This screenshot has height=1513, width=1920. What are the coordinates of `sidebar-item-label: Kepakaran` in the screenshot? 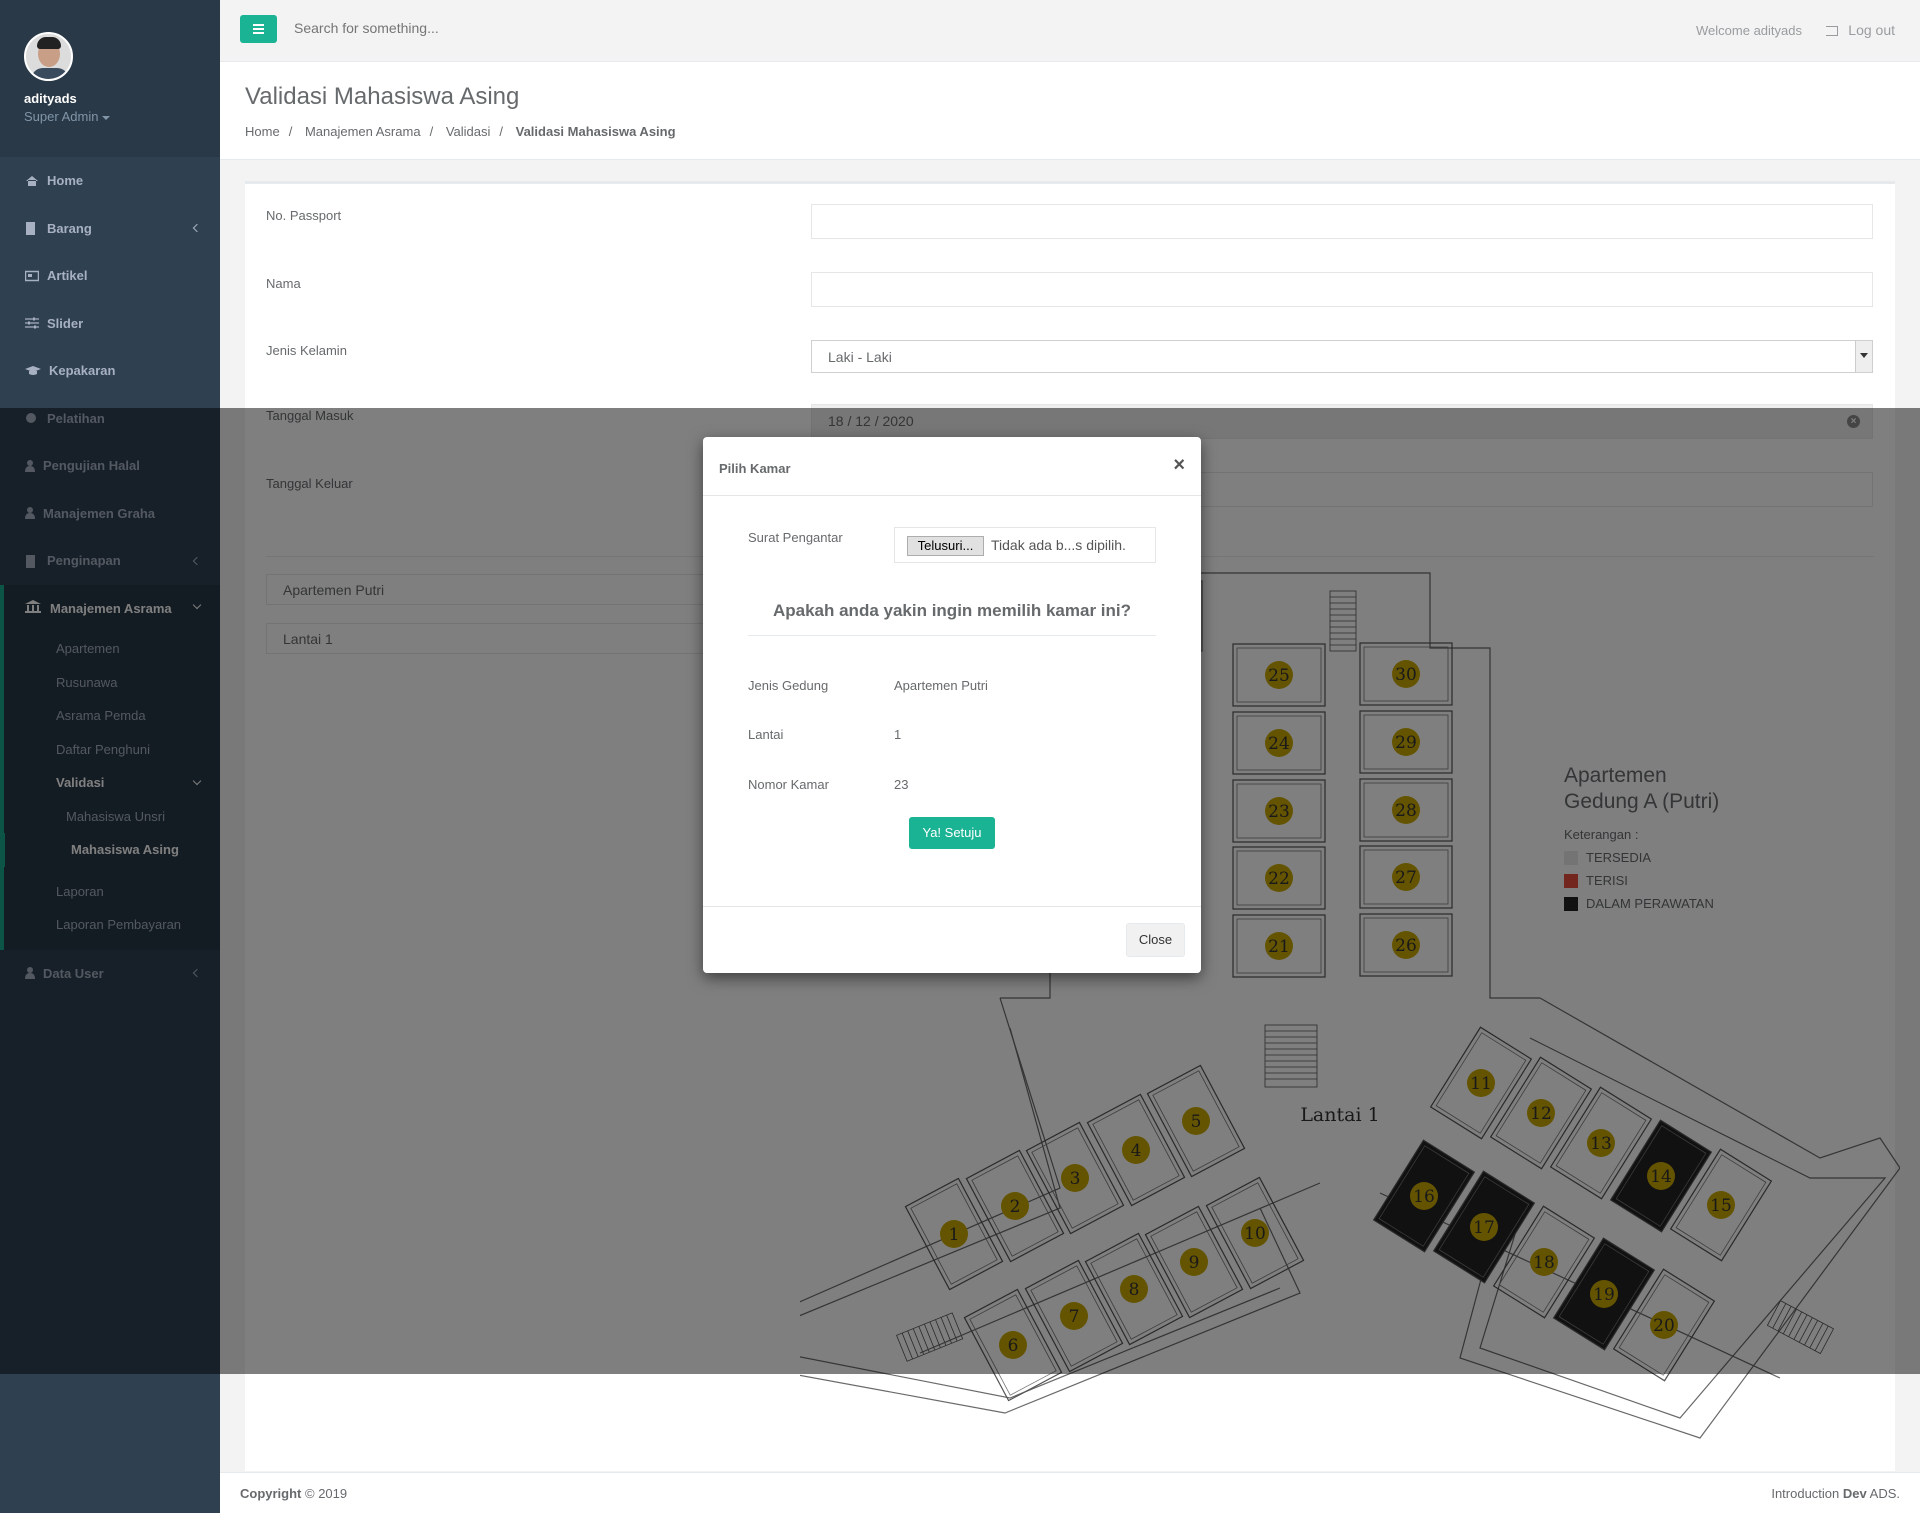 It's located at (82, 371).